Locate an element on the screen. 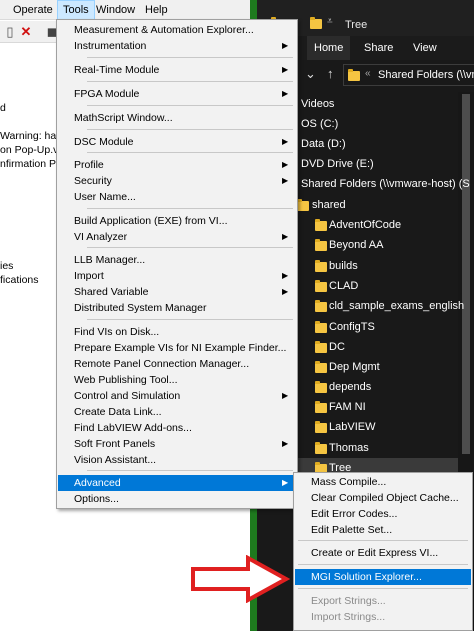 This screenshot has height=631, width=474. annotation-arrow-icon is located at coordinates (240, 579).